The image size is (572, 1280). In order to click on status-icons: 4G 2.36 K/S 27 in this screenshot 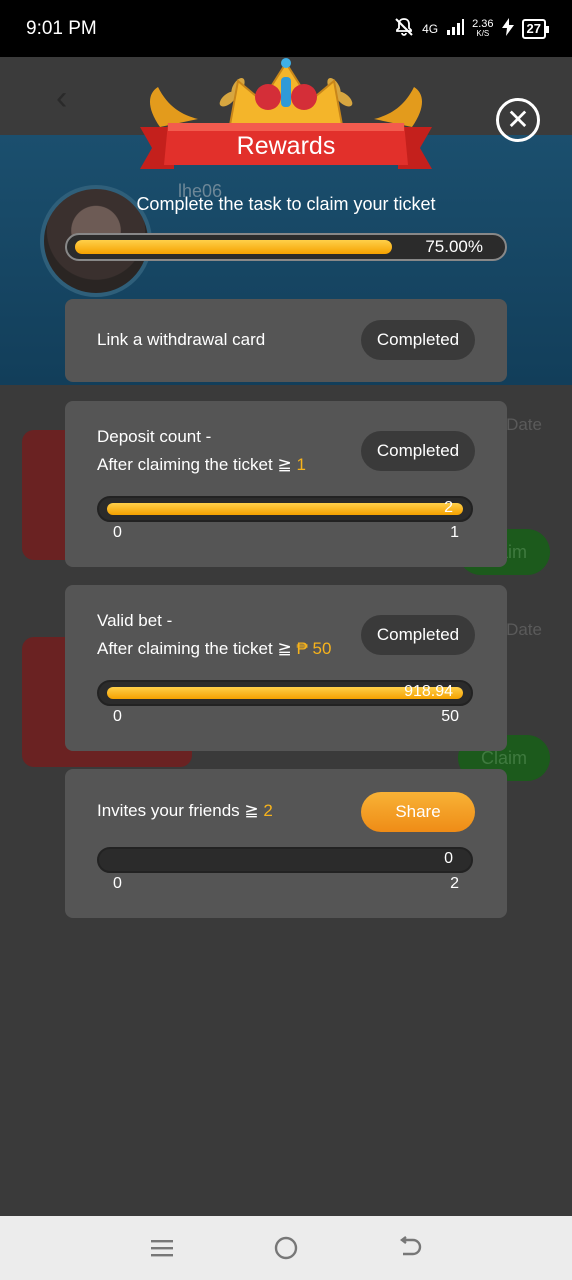, I will do `click(472, 28)`.